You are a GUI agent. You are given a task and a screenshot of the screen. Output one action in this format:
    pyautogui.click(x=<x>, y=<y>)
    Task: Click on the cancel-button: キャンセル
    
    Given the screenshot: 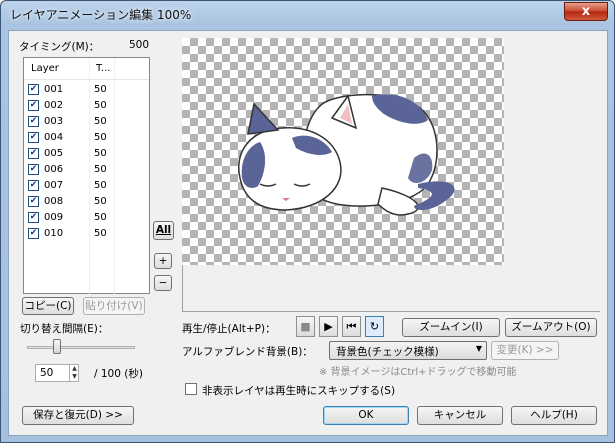 What is the action you would take?
    pyautogui.click(x=460, y=415)
    